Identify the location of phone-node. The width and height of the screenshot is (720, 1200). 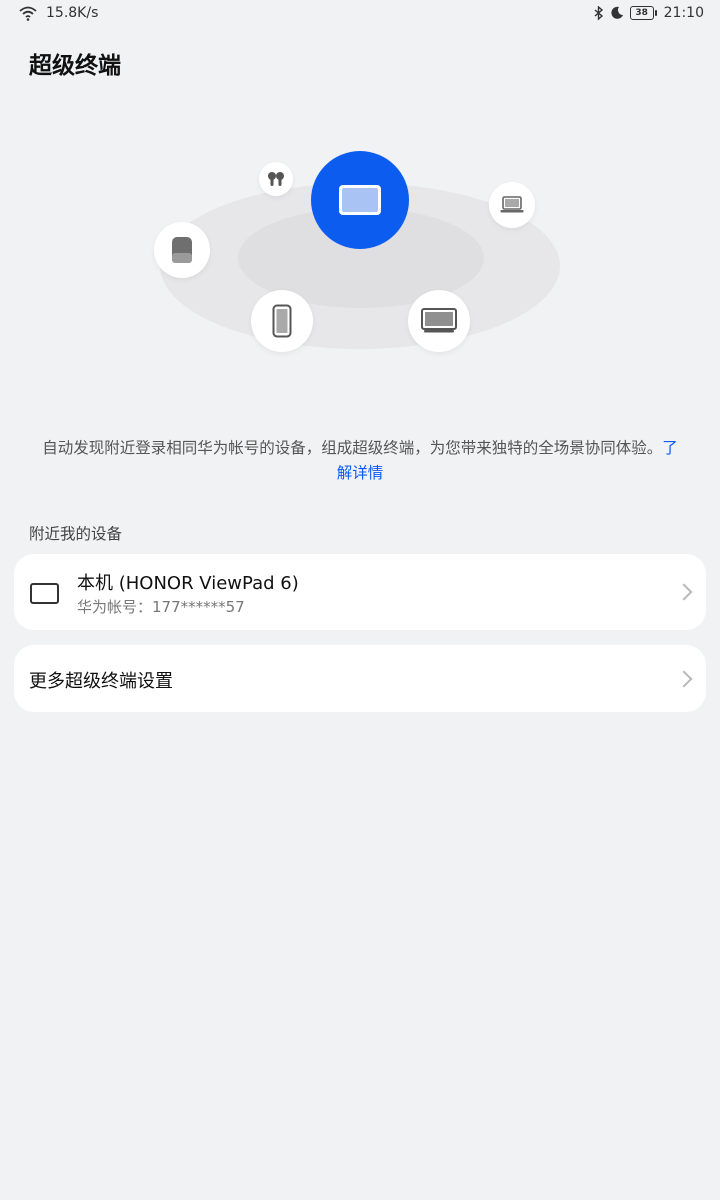
(282, 321).